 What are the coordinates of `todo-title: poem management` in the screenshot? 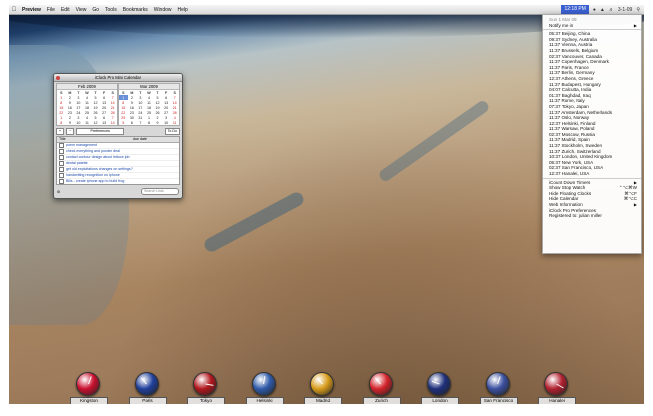 It's located at (81, 145).